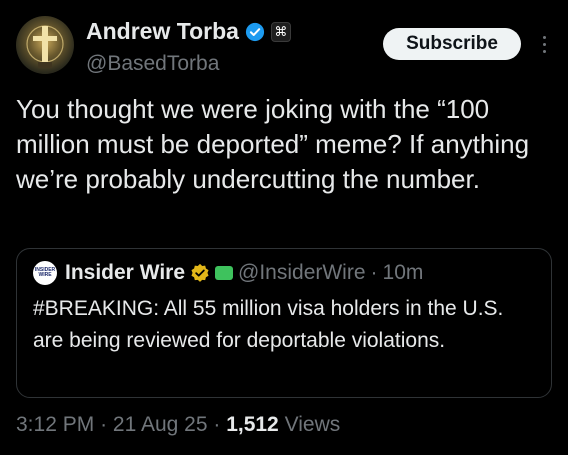  Describe the element at coordinates (452, 44) in the screenshot. I see `subscribe-button: Subscribe` at that location.